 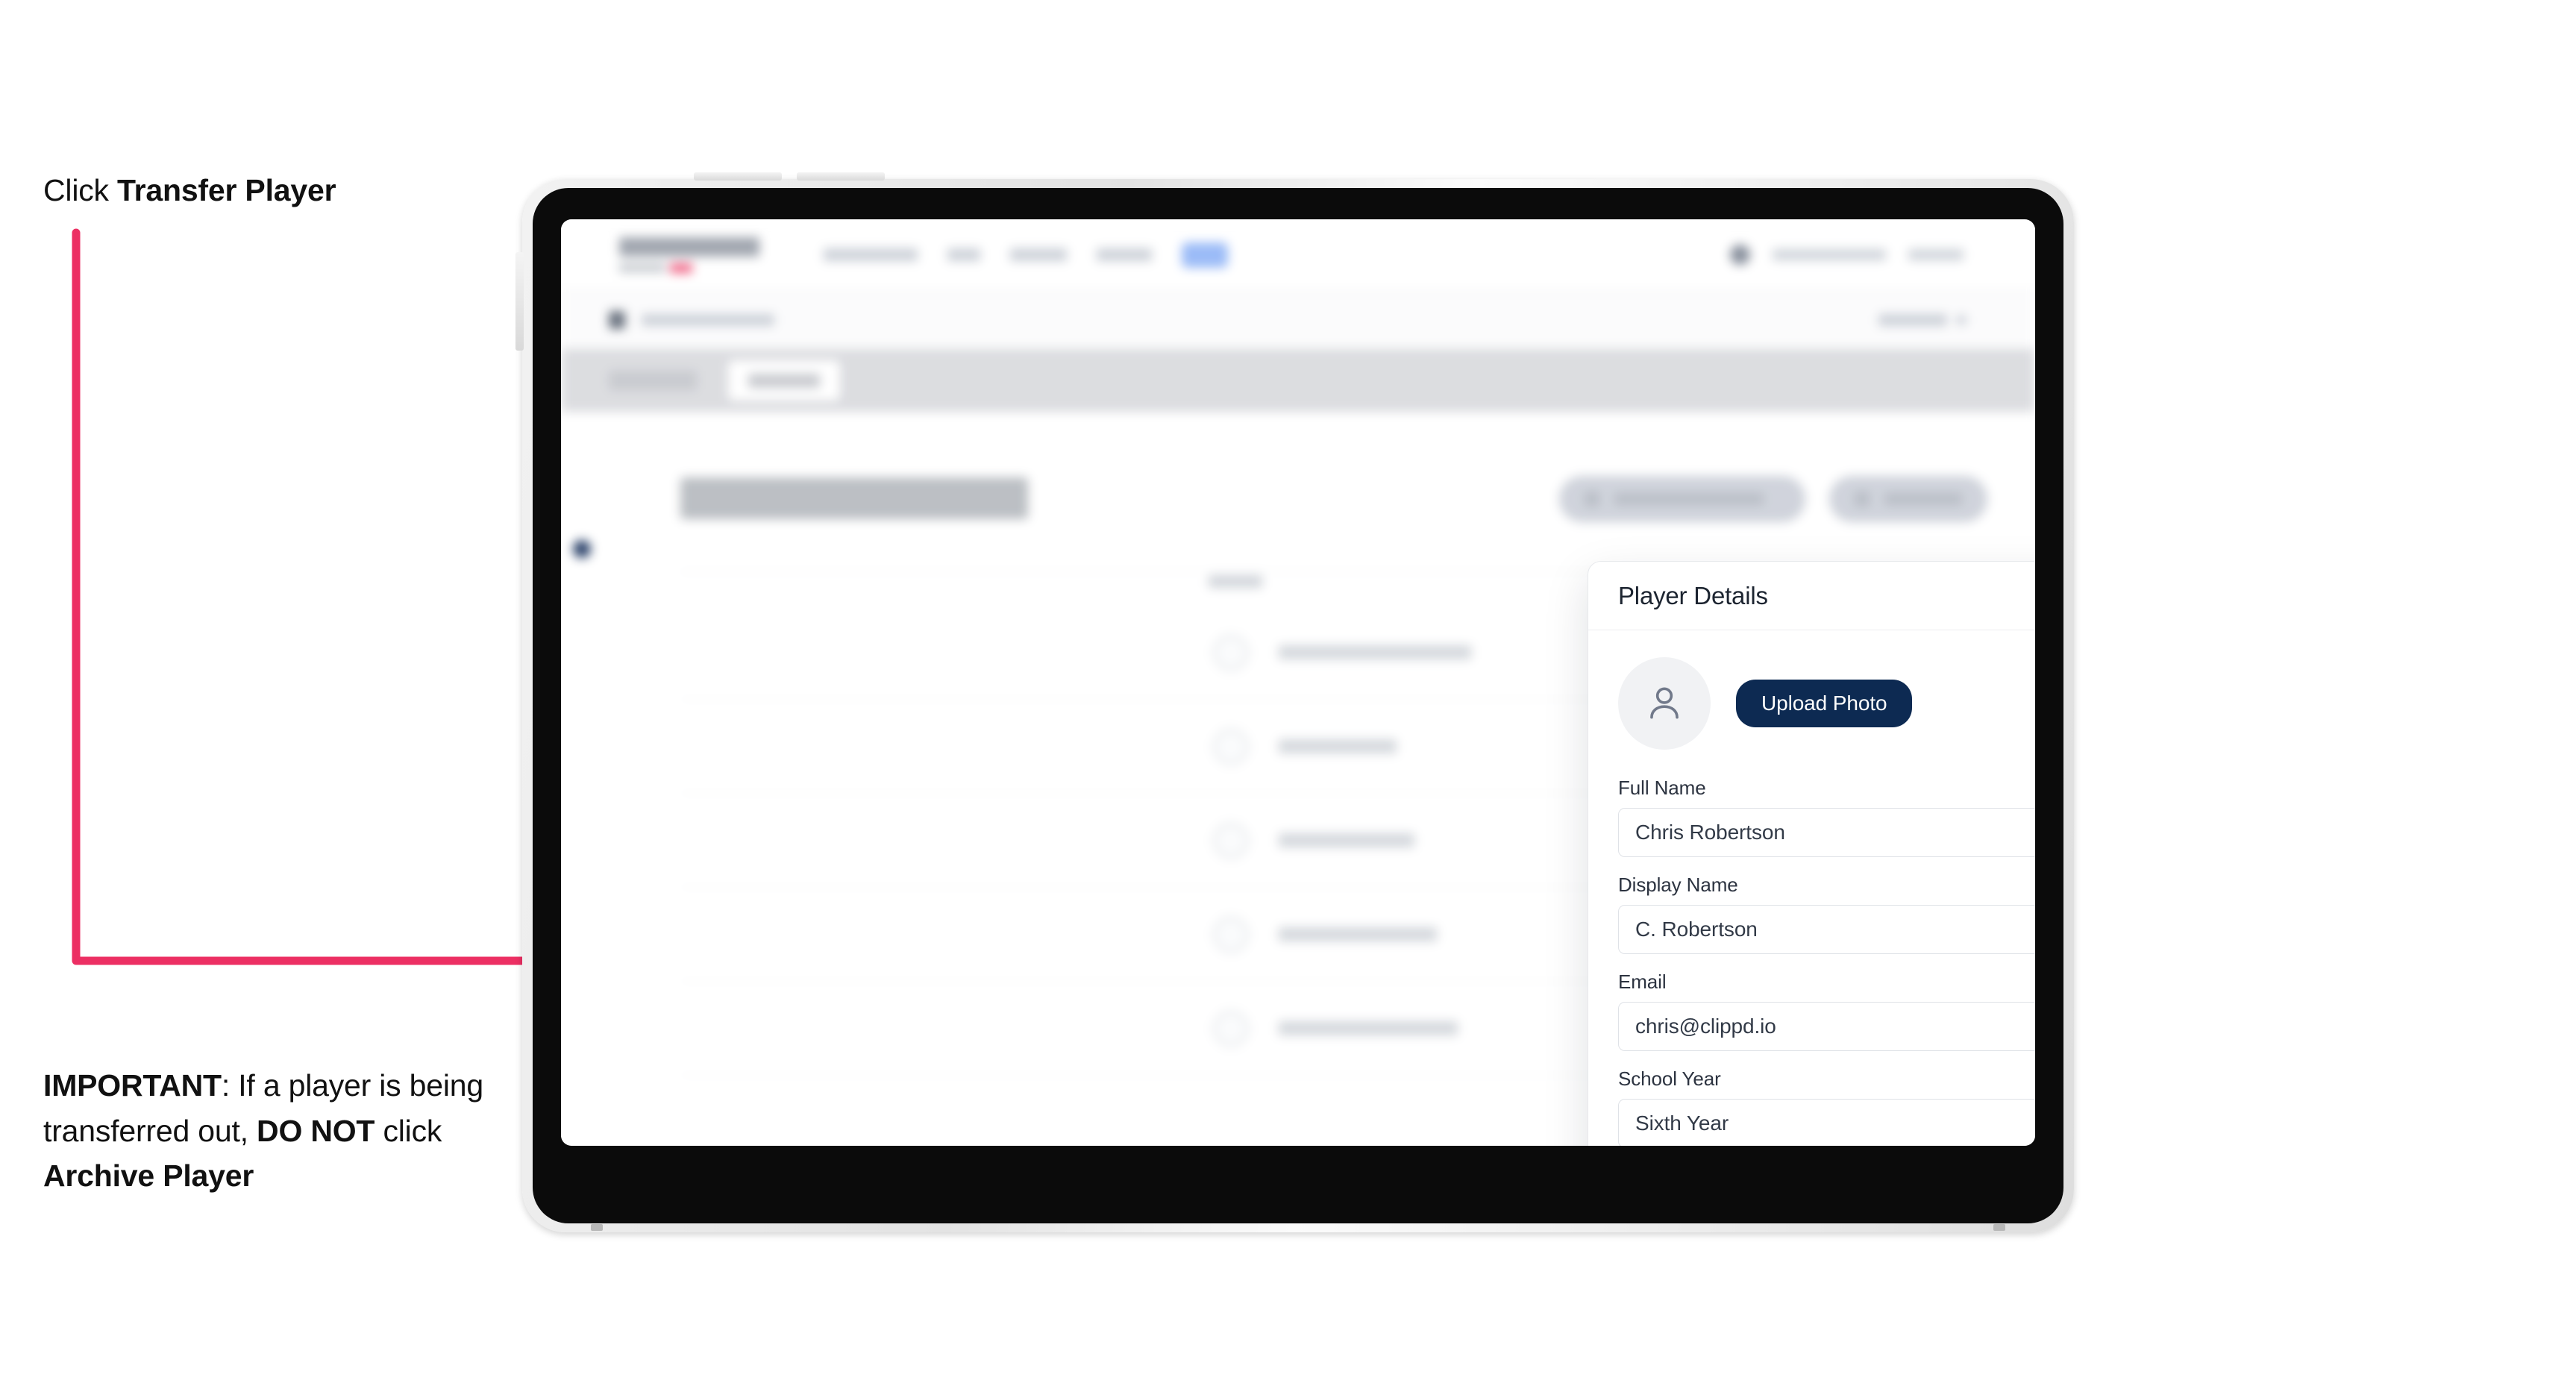 What do you see at coordinates (1669, 1078) in the screenshot?
I see `field-label-school-year: School Year` at bounding box center [1669, 1078].